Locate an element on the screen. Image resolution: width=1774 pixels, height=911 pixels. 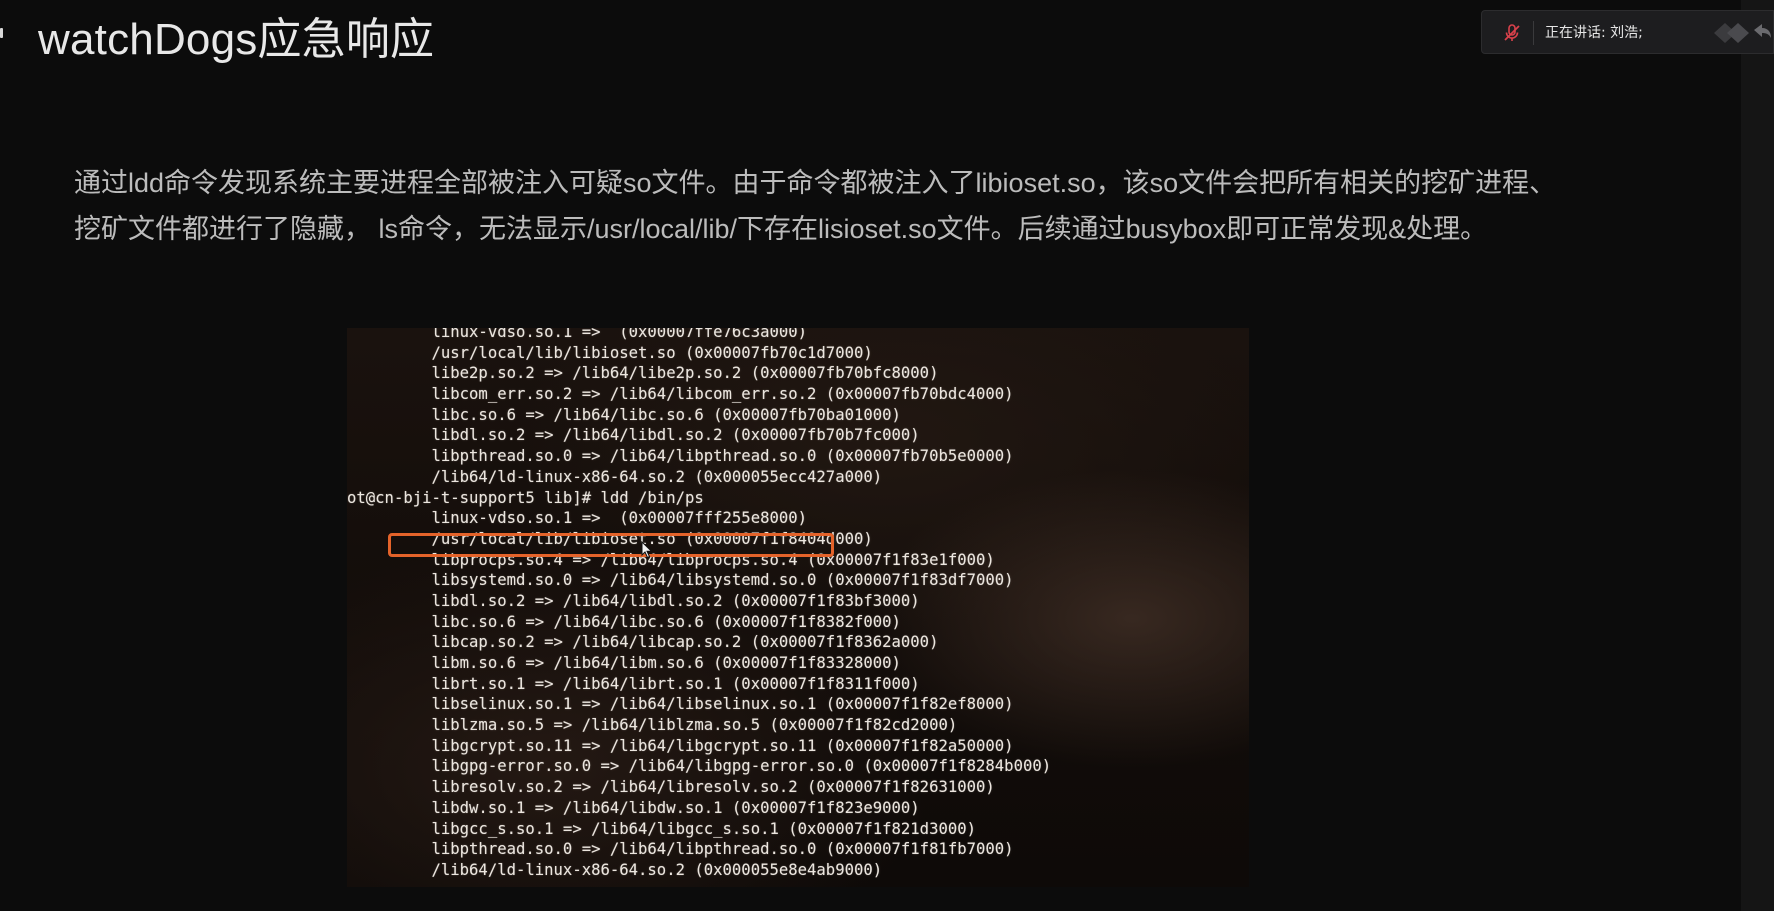
terminal-line: linux-vdso.so.1 => (0x00007ffe76c3a000) is located at coordinates (577, 334).